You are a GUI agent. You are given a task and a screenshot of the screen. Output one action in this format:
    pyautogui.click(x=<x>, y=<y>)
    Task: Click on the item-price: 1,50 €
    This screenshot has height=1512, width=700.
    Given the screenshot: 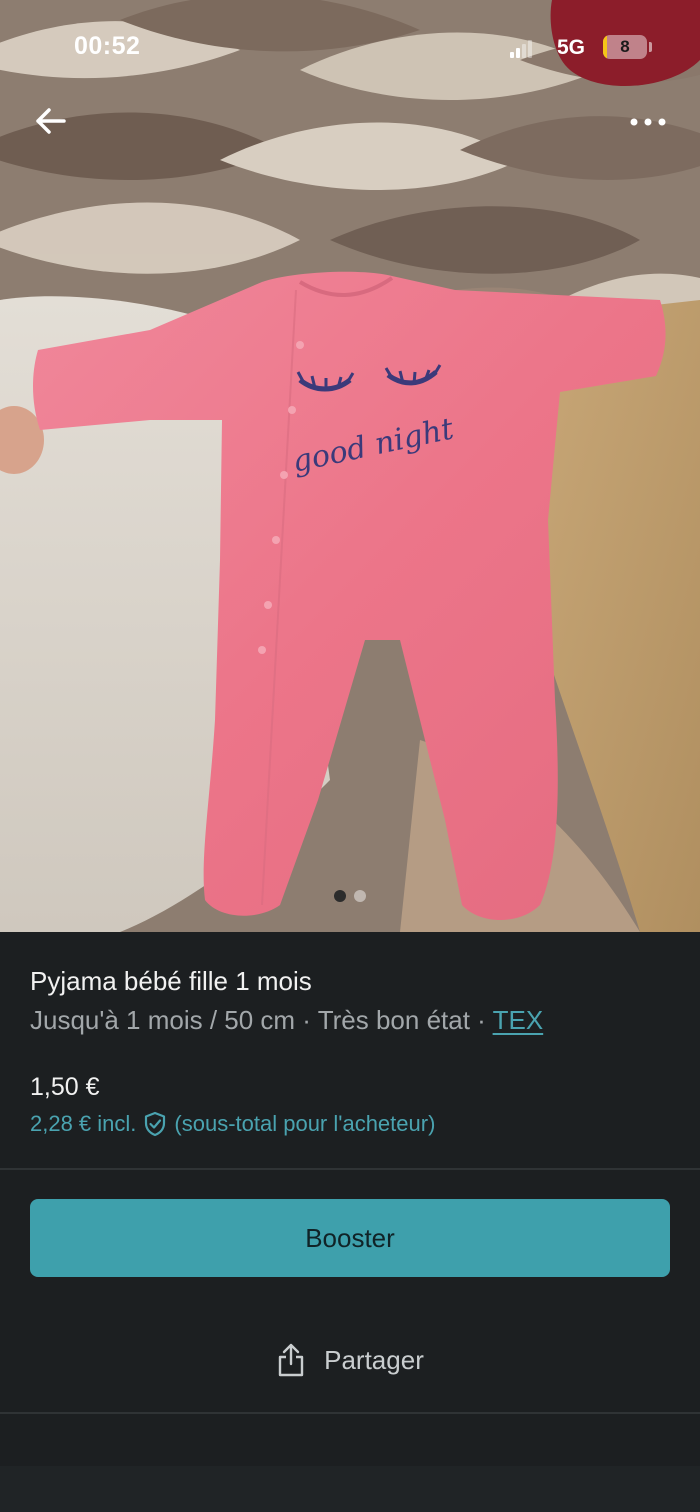 What is the action you would take?
    pyautogui.click(x=65, y=1087)
    